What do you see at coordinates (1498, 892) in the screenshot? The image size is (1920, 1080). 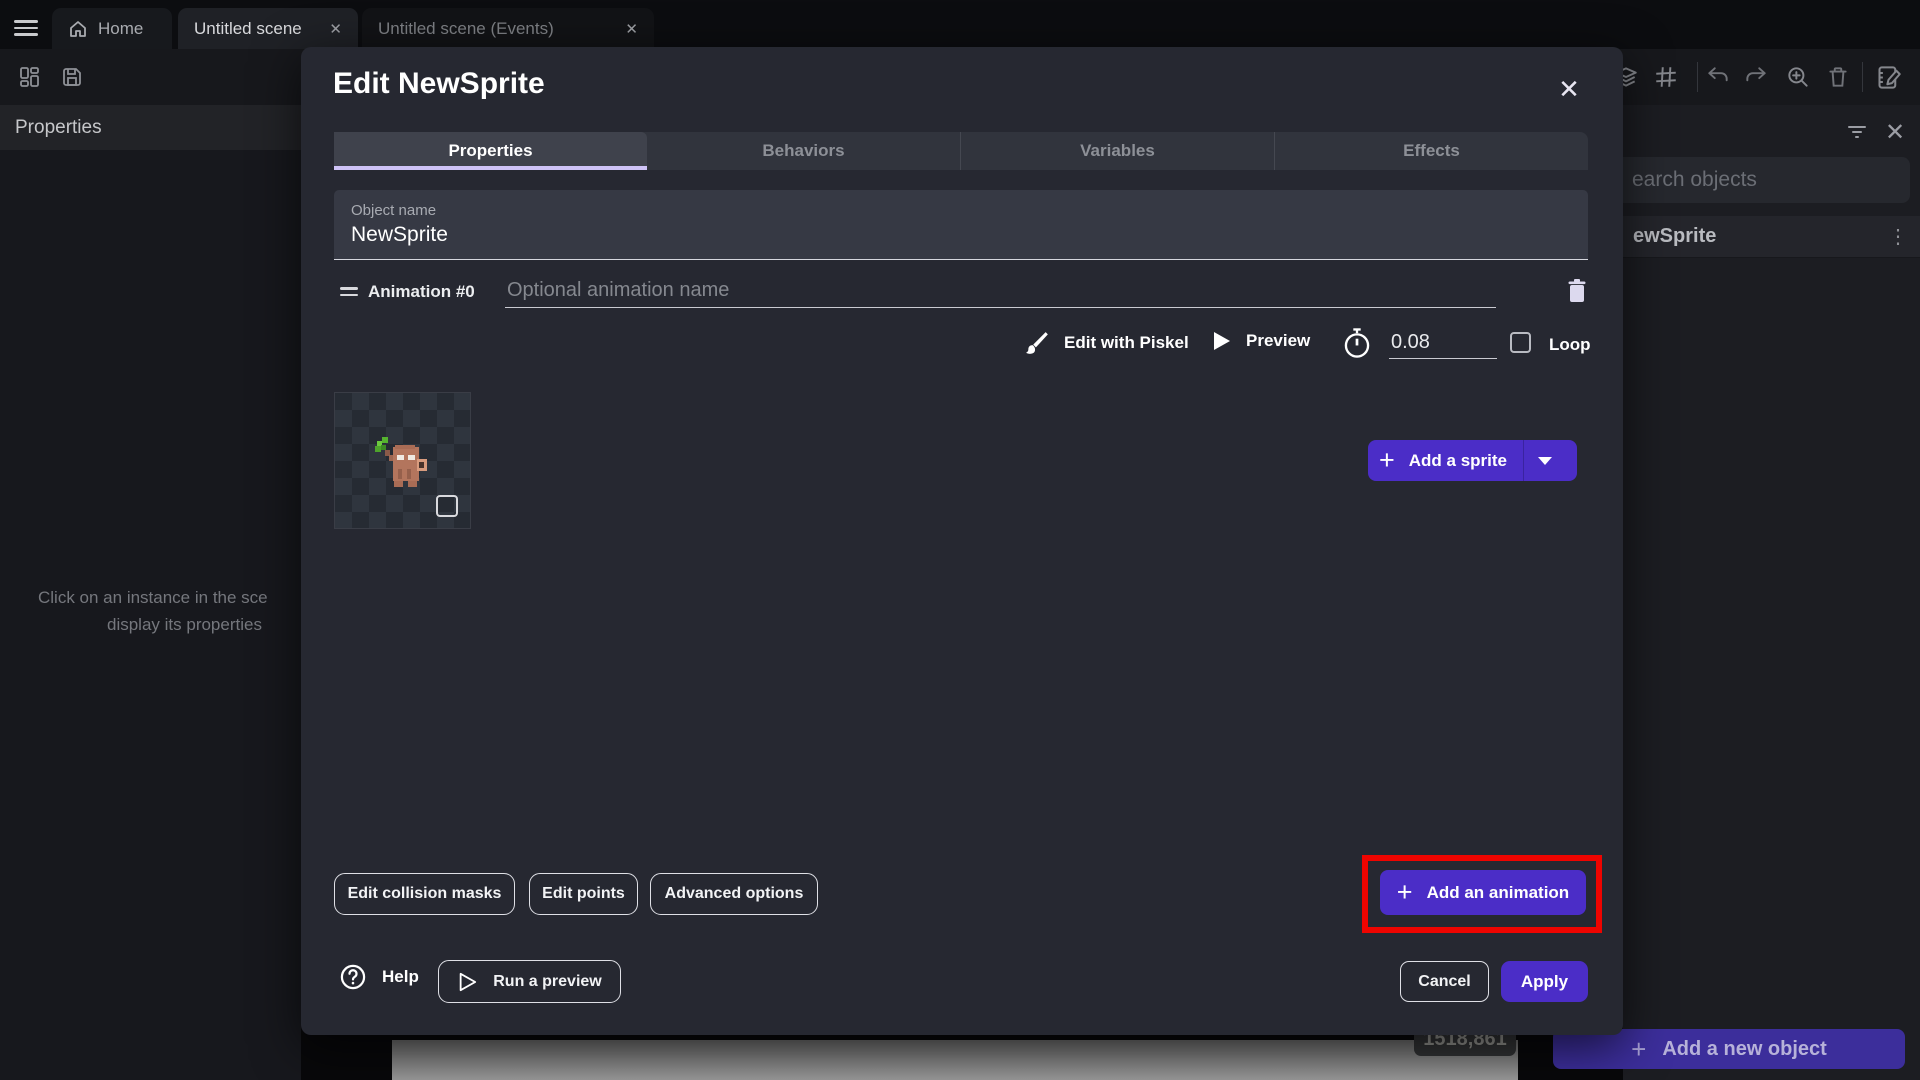 I see `add-animation-label: Add an animation` at bounding box center [1498, 892].